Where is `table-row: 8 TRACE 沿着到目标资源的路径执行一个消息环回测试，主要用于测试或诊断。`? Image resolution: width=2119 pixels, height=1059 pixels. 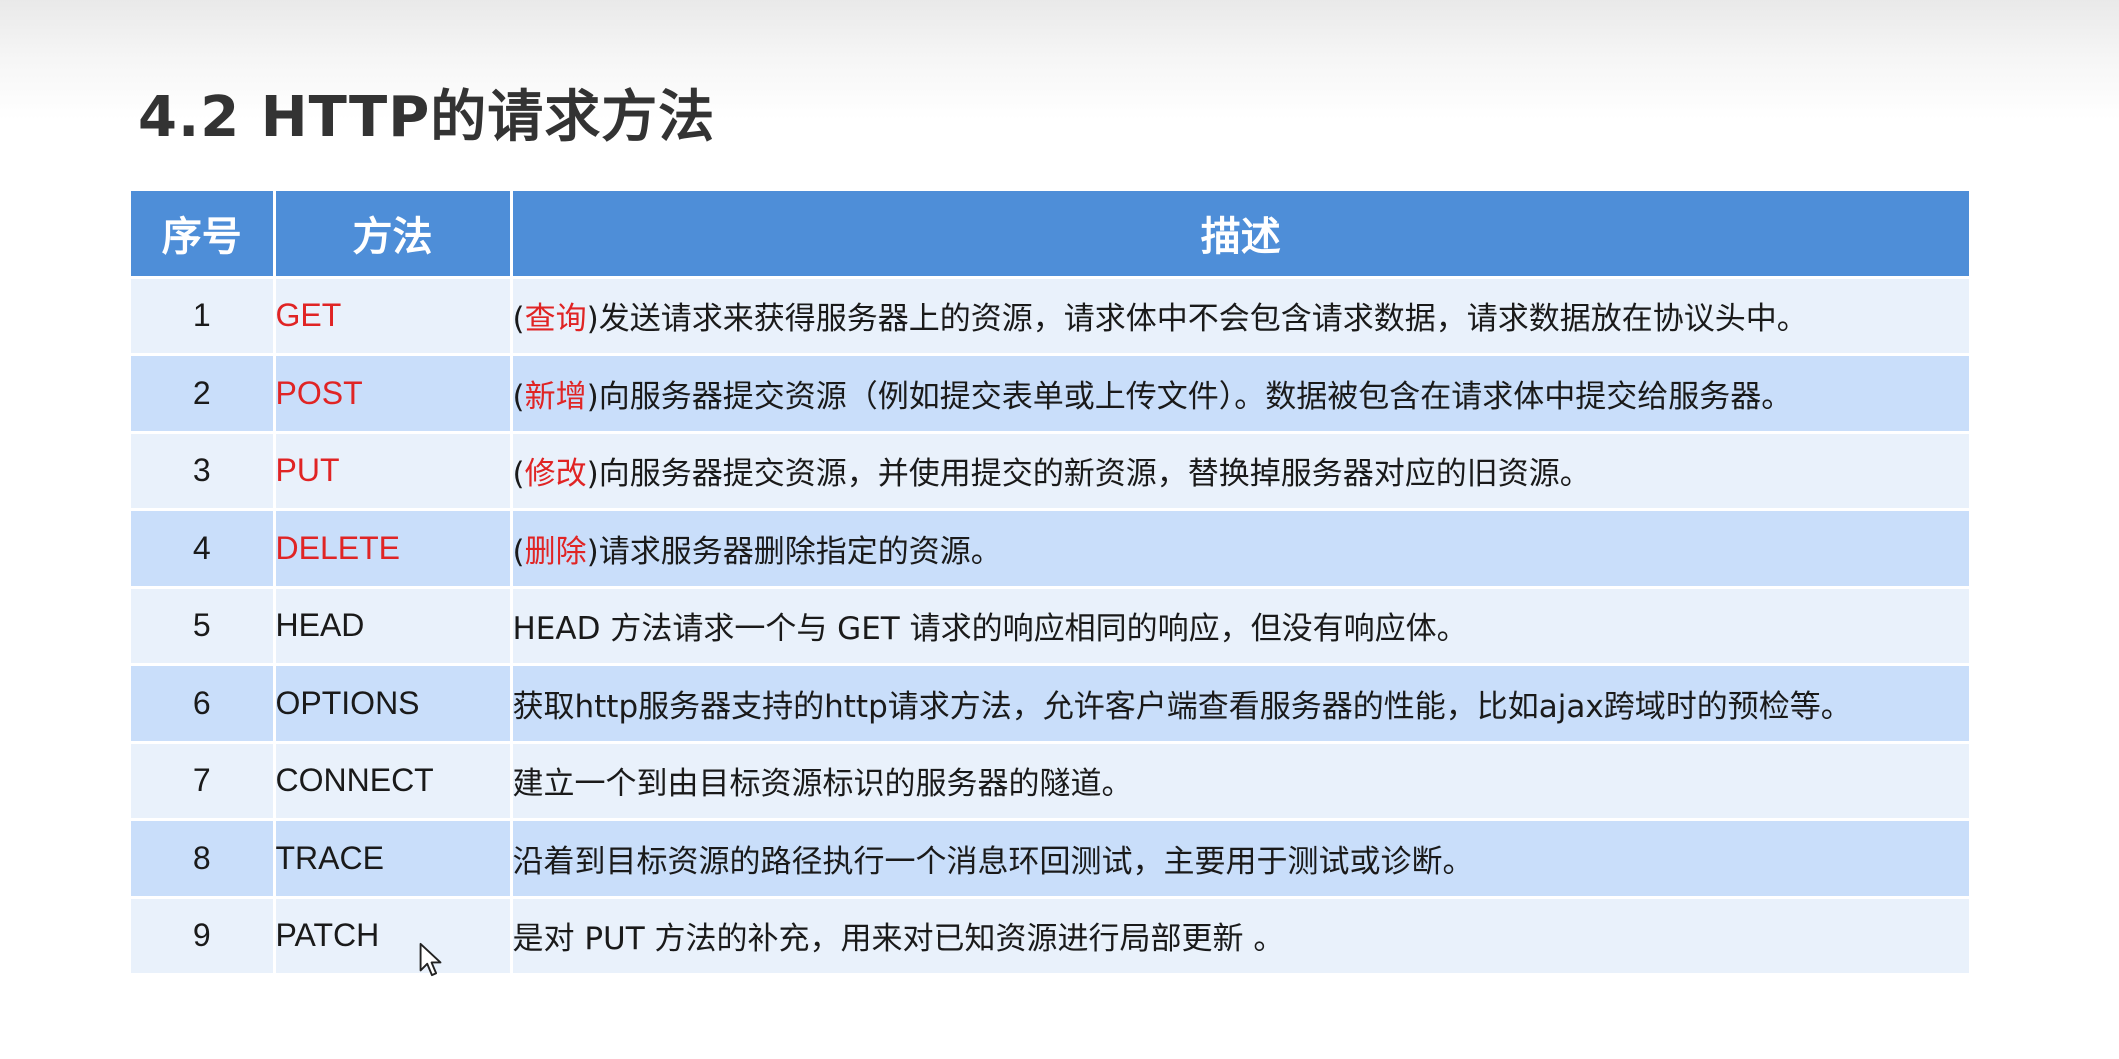 table-row: 8 TRACE 沿着到目标资源的路径执行一个消息环回测试，主要用于测试或诊断。 is located at coordinates (1050, 858).